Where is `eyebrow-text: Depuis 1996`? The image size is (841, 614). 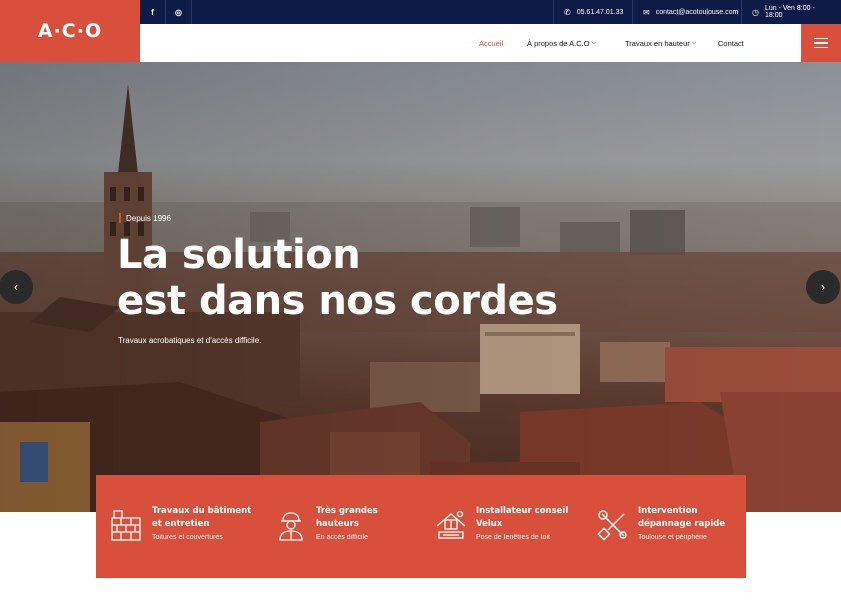 eyebrow-text: Depuis 1996 is located at coordinates (148, 218).